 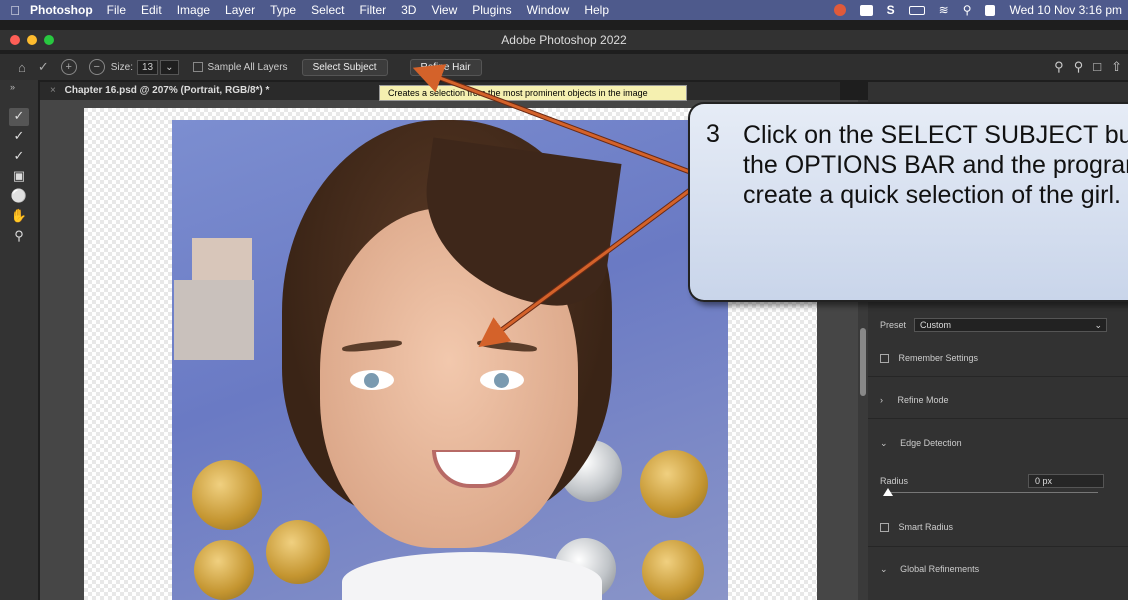 What do you see at coordinates (96, 67) in the screenshot?
I see `subtract-from-selection-icon: −` at bounding box center [96, 67].